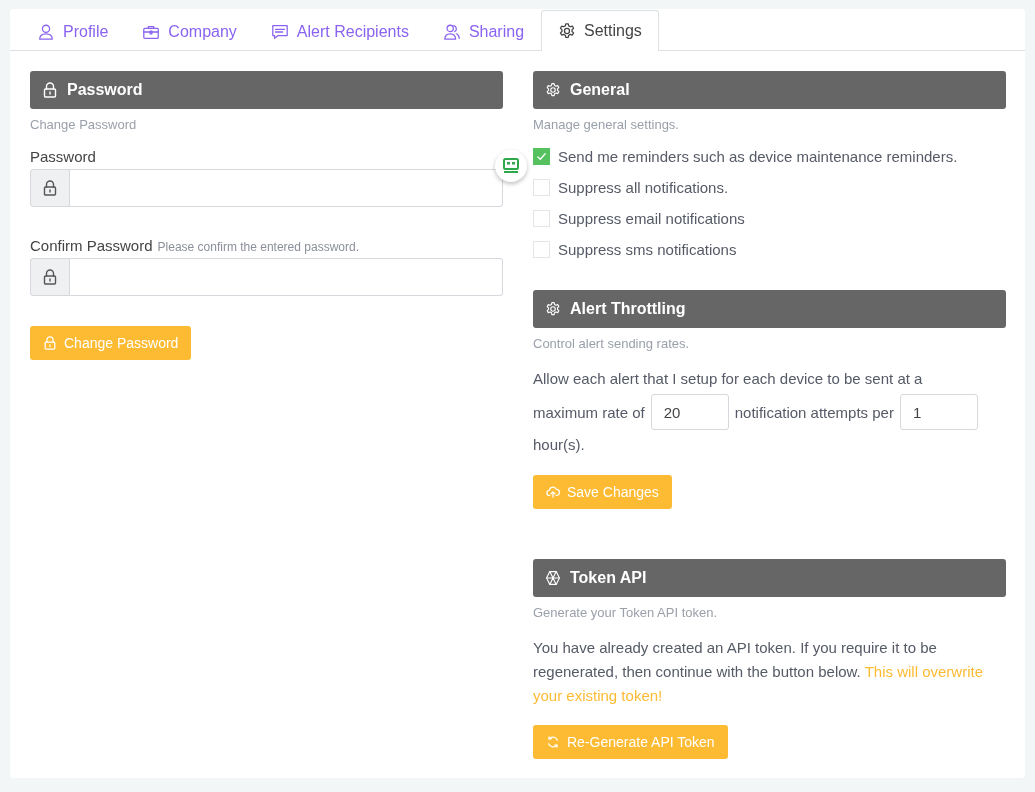 The image size is (1035, 792). What do you see at coordinates (73, 31) in the screenshot?
I see `tab: Profile` at bounding box center [73, 31].